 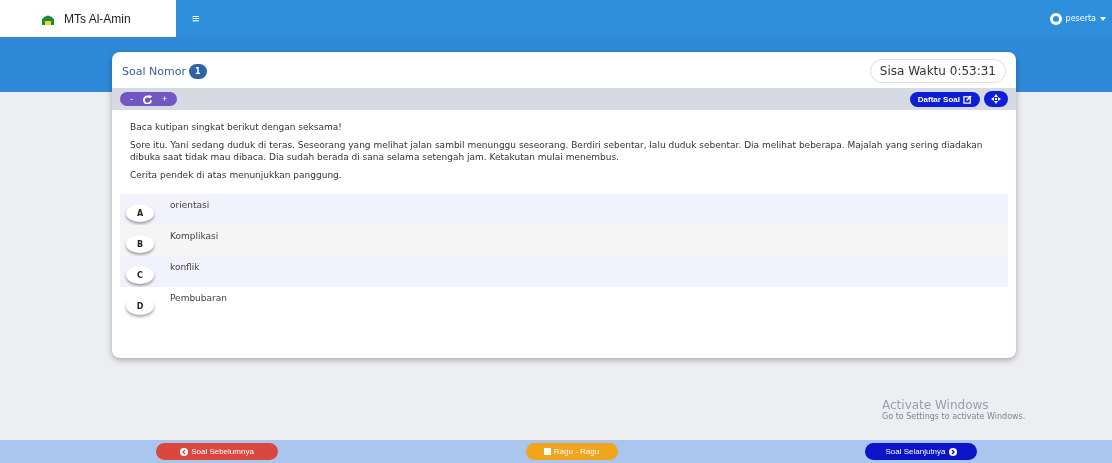 I want to click on question-number-label: Soal Nomor, so click(x=154, y=71).